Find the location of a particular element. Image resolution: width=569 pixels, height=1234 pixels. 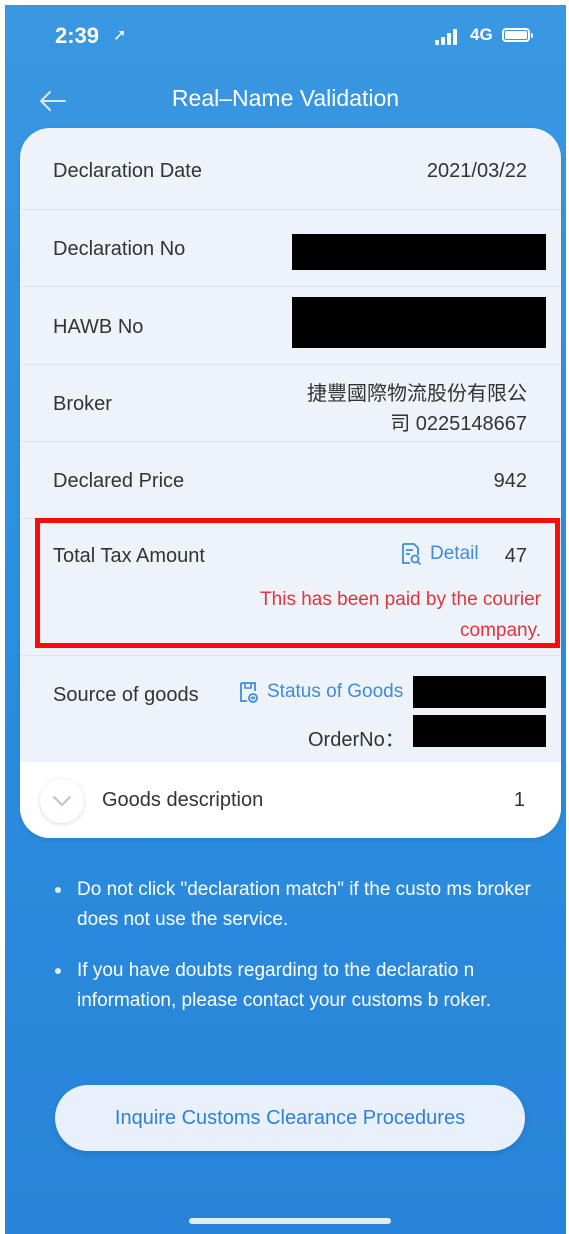

home-indicator is located at coordinates (290, 1221).